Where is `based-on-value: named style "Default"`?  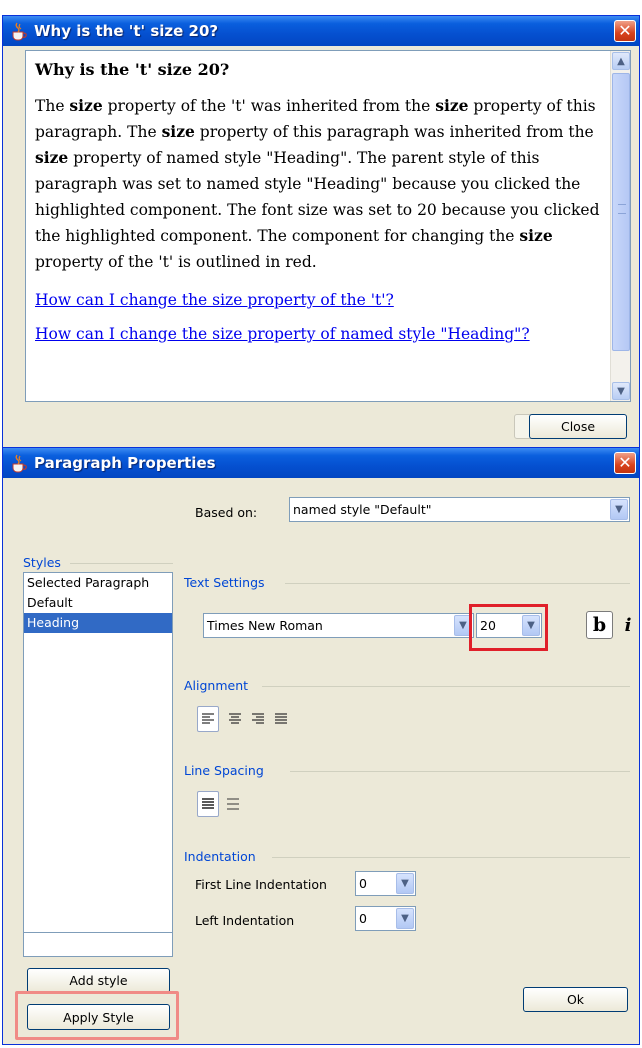 based-on-value: named style "Default" is located at coordinates (362, 509).